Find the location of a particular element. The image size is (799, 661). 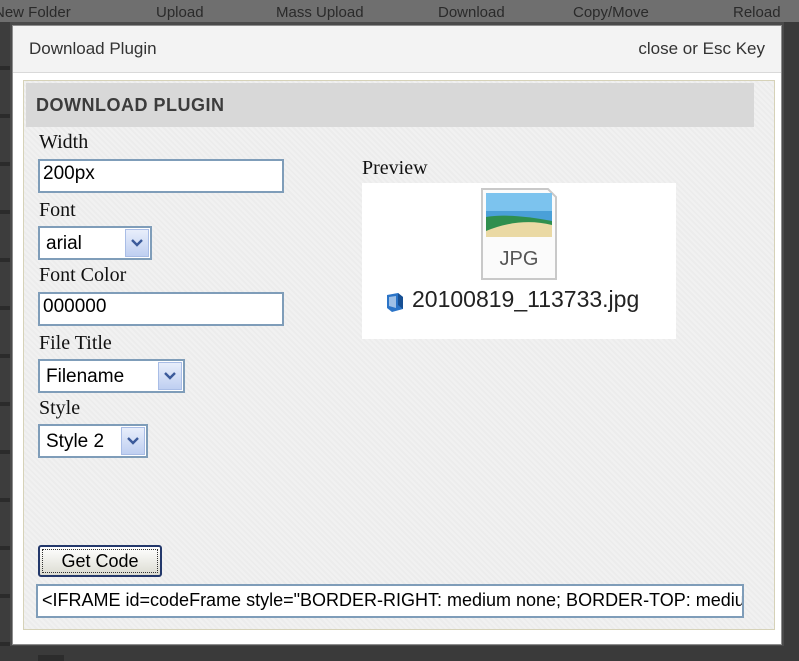

button-focus-ring is located at coordinates (100, 561).